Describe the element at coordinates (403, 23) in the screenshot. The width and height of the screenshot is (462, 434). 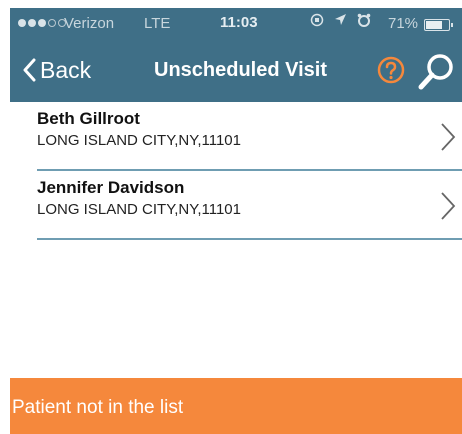
I see `battery-percent: 71%` at that location.